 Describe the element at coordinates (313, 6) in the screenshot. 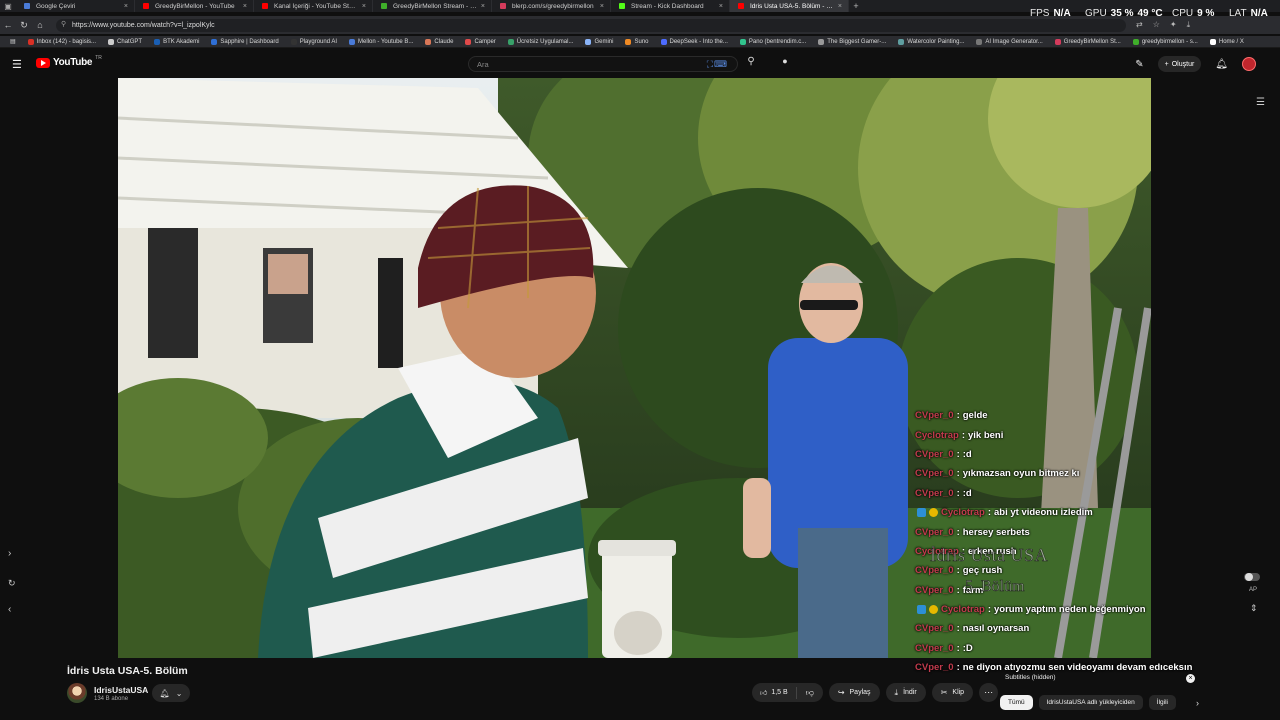

I see `browser-tab: Kanal İçeriği - YouTube Studio ×` at that location.